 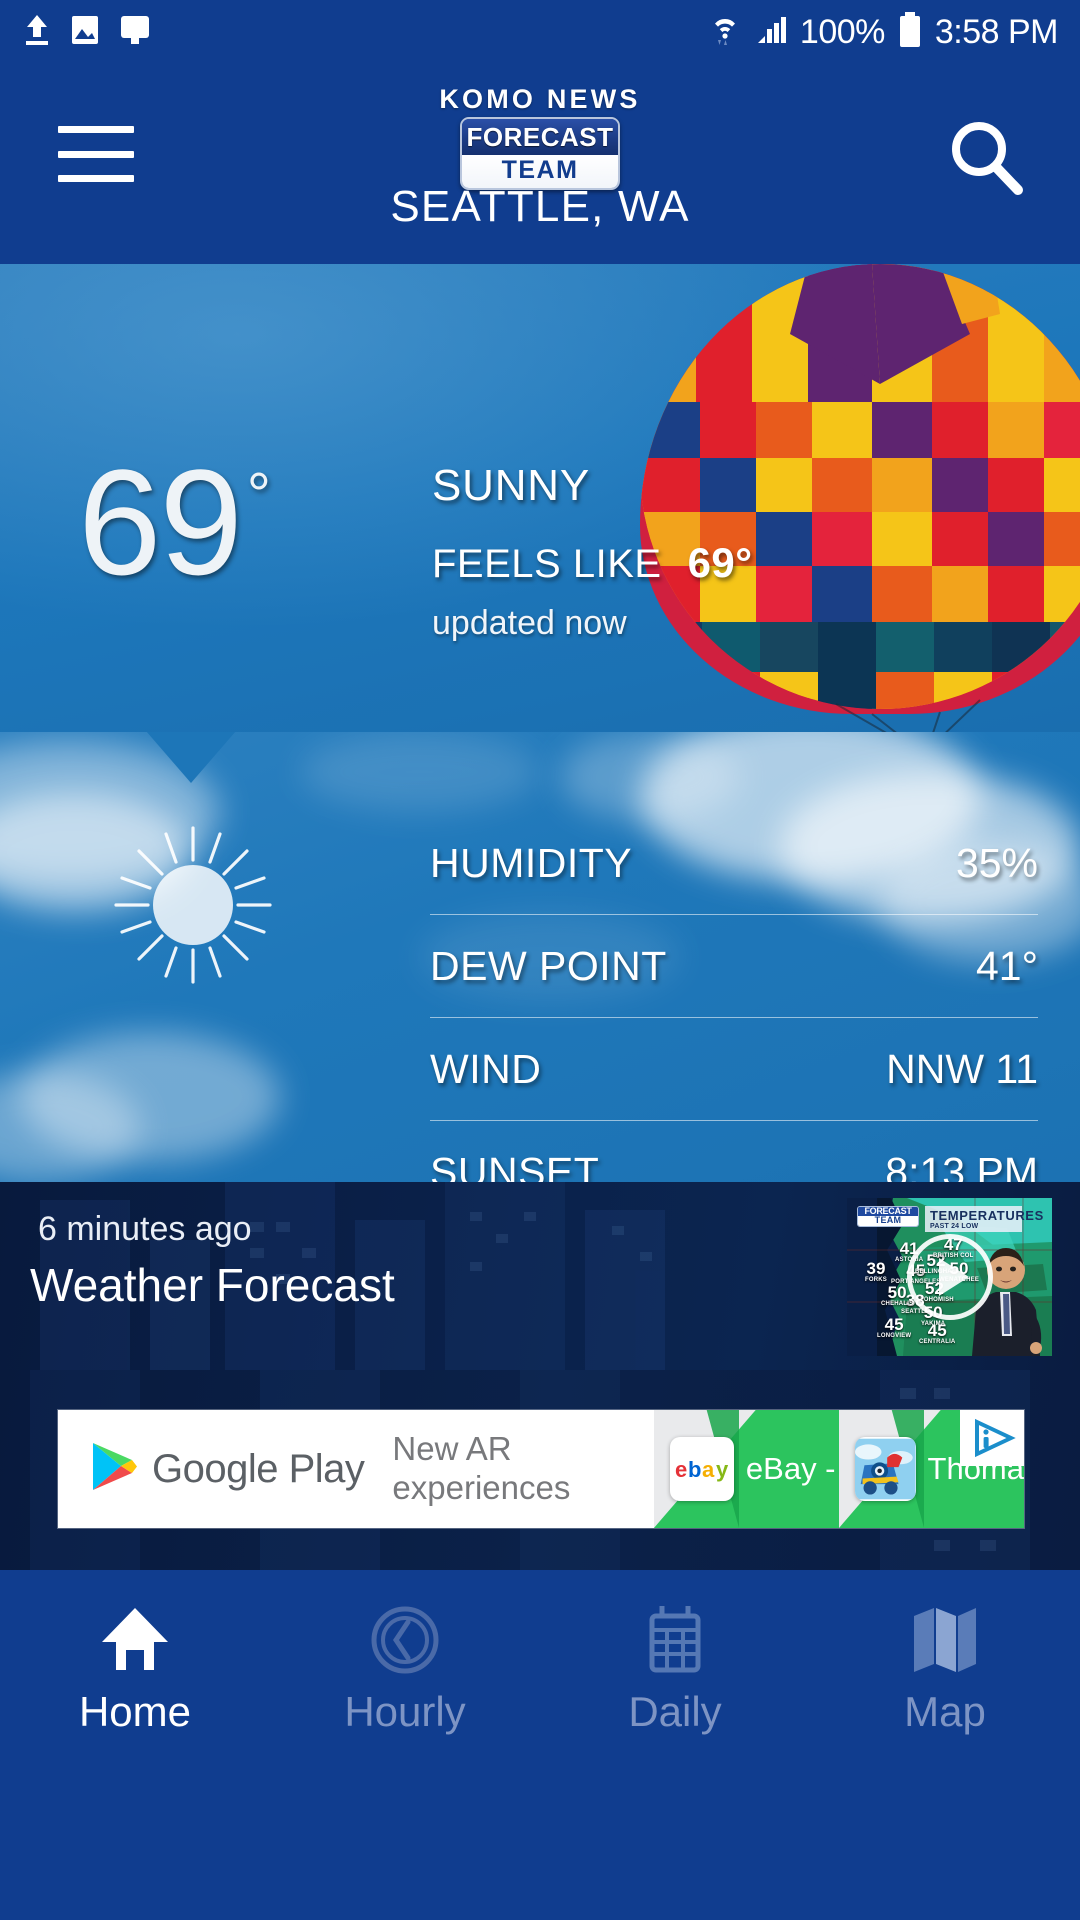 What do you see at coordinates (894, 1336) in the screenshot?
I see `map-temp-place: LONGVIEW` at bounding box center [894, 1336].